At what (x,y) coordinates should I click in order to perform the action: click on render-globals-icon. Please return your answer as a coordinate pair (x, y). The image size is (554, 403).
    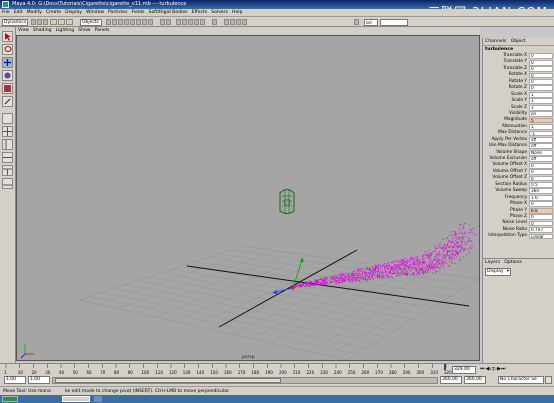
    Looking at the image, I should click on (244, 22).